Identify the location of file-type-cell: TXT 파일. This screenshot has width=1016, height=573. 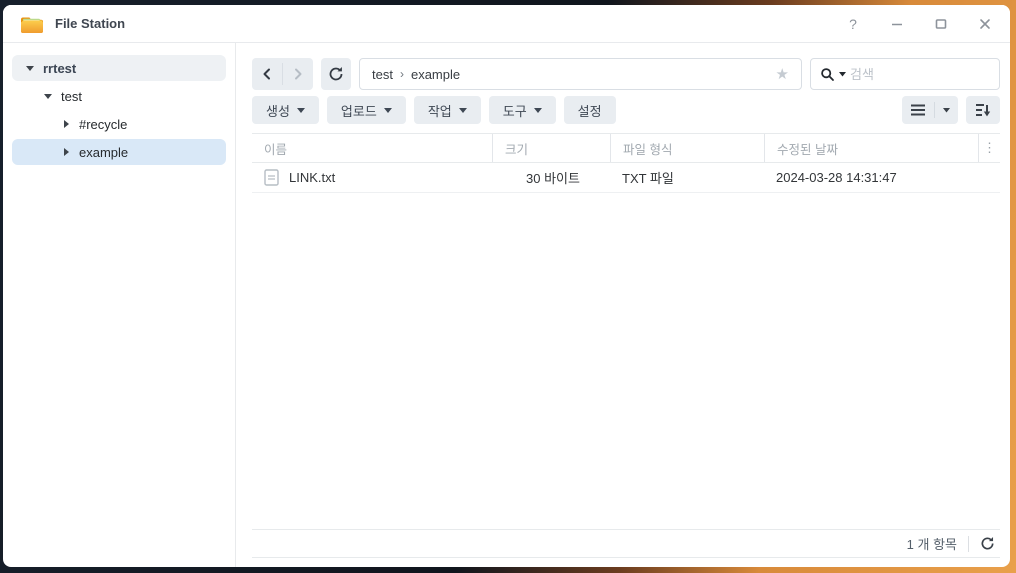
(648, 178).